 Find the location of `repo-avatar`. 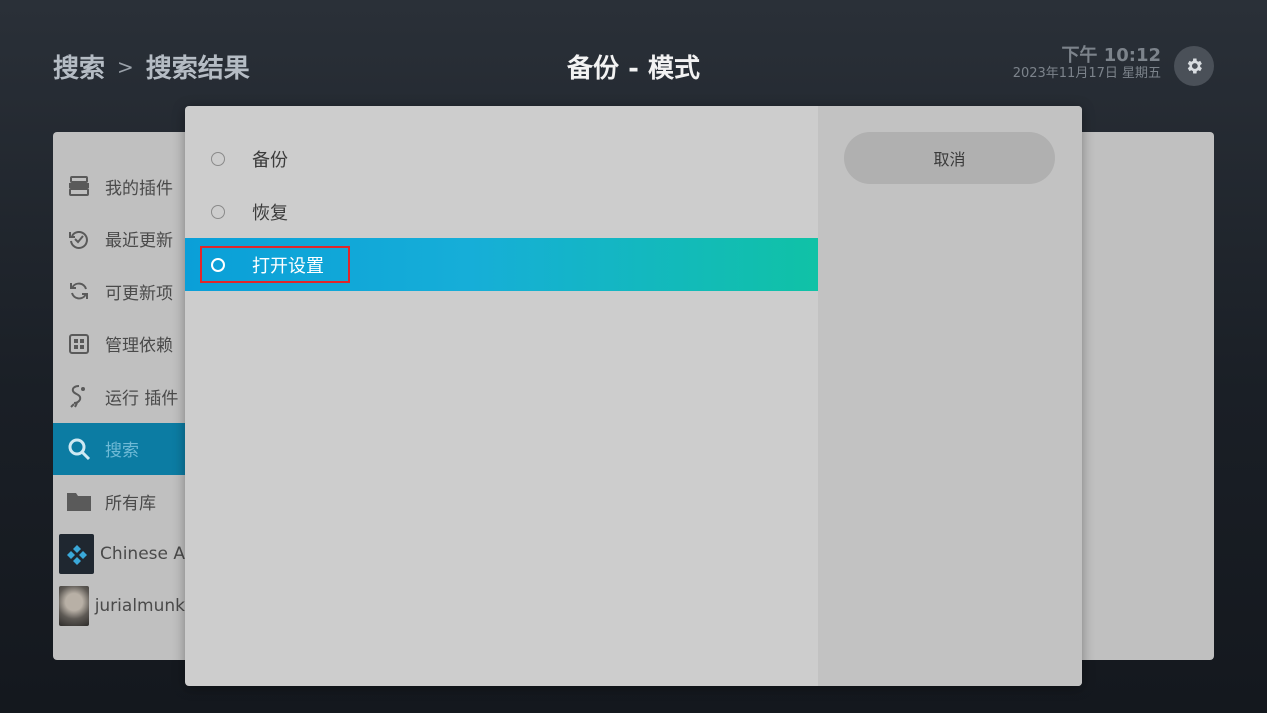

repo-avatar is located at coordinates (74, 606).